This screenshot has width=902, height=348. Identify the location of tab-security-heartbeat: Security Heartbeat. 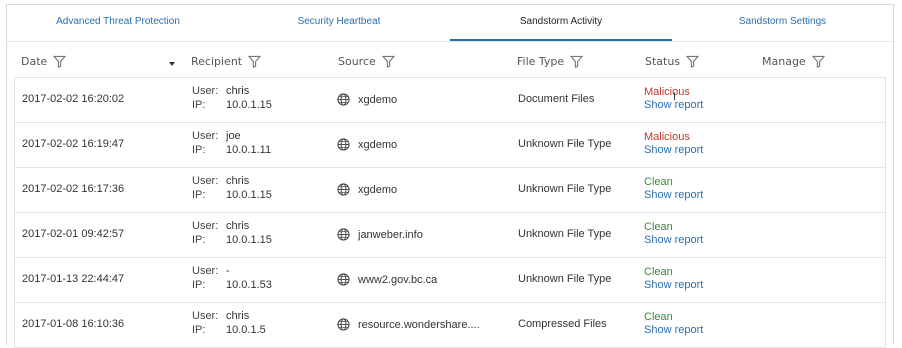
(339, 22).